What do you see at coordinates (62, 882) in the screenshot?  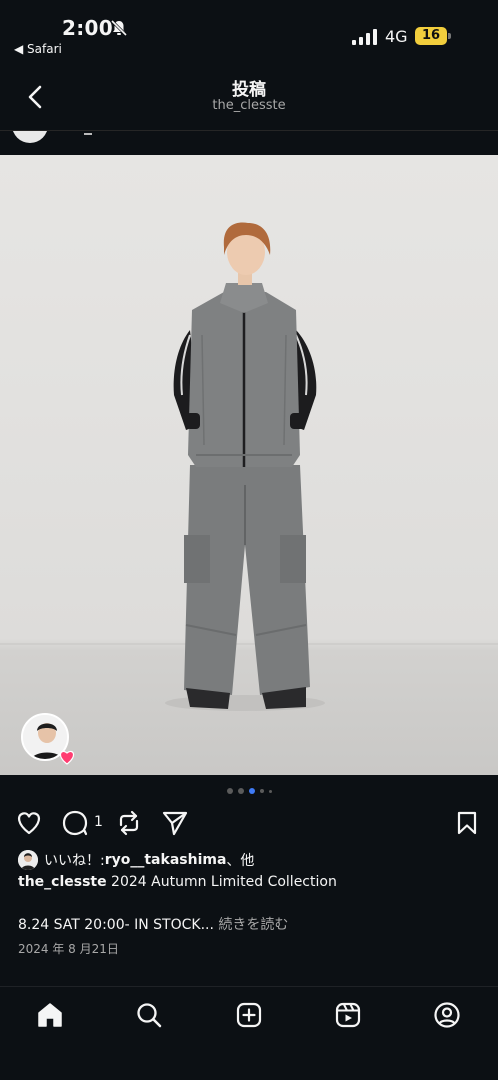 I see `caption-username: the_clesste` at bounding box center [62, 882].